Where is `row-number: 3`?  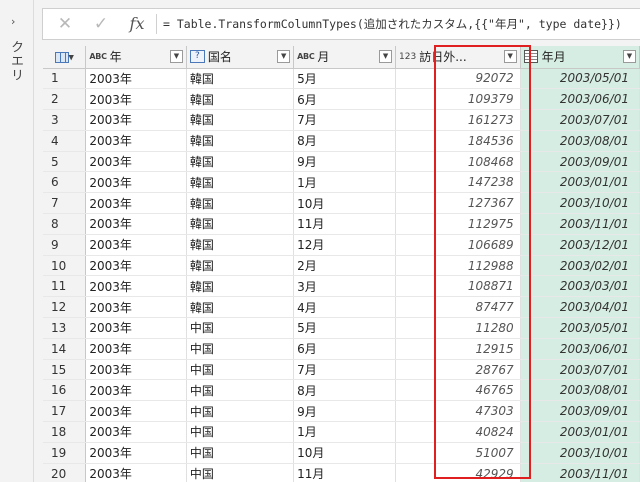 row-number: 3 is located at coordinates (65, 120).